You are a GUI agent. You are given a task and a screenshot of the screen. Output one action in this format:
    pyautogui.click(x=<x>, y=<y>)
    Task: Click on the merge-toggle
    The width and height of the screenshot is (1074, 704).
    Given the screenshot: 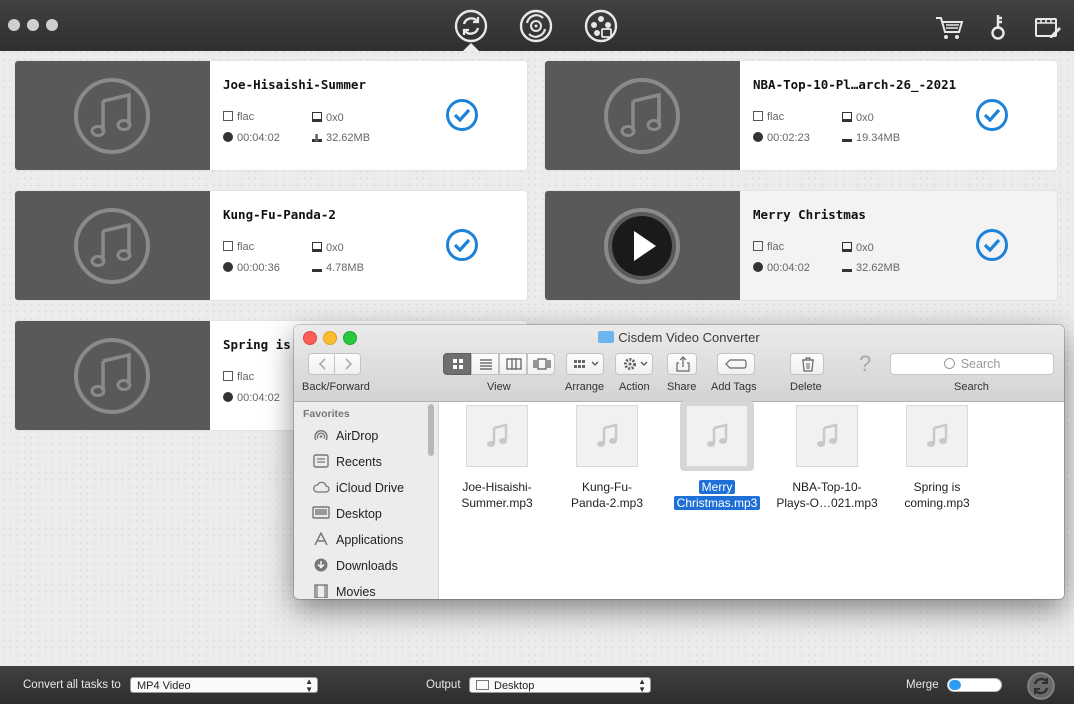 What is the action you would take?
    pyautogui.click(x=974, y=685)
    